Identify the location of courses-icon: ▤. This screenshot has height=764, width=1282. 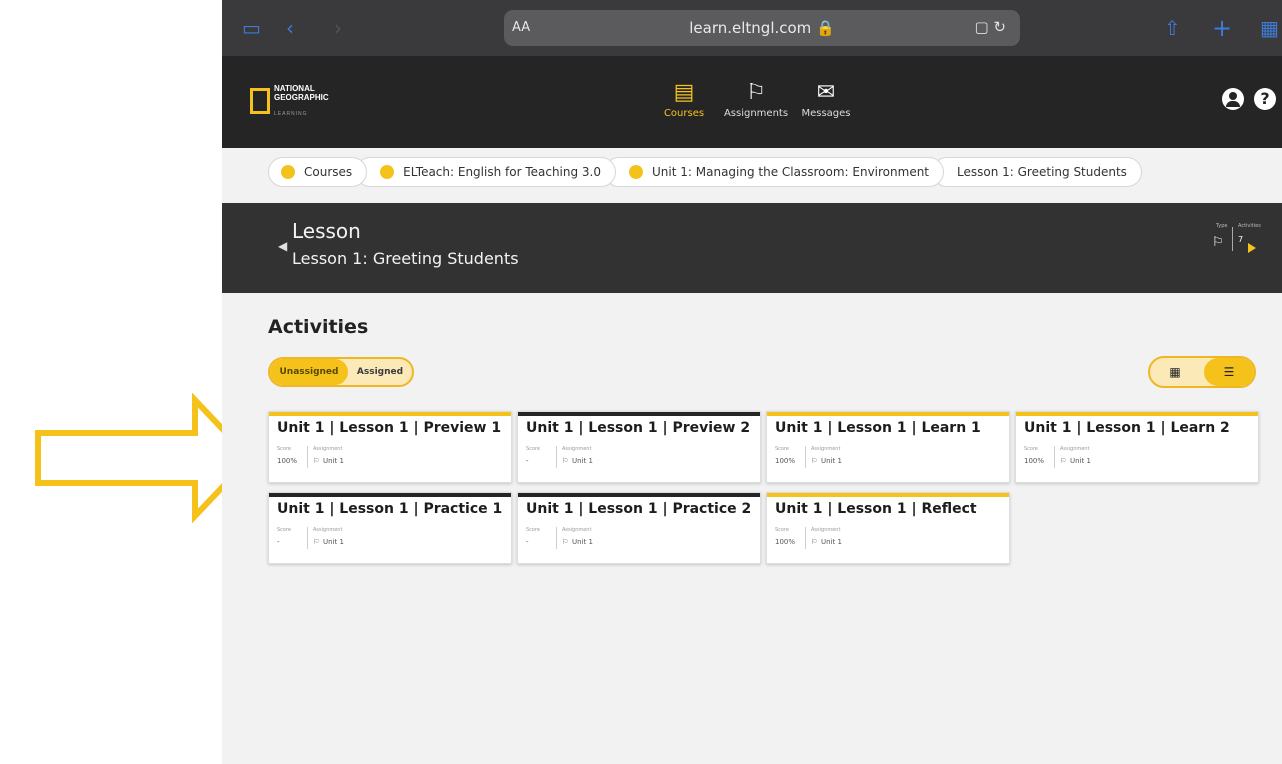
(684, 92).